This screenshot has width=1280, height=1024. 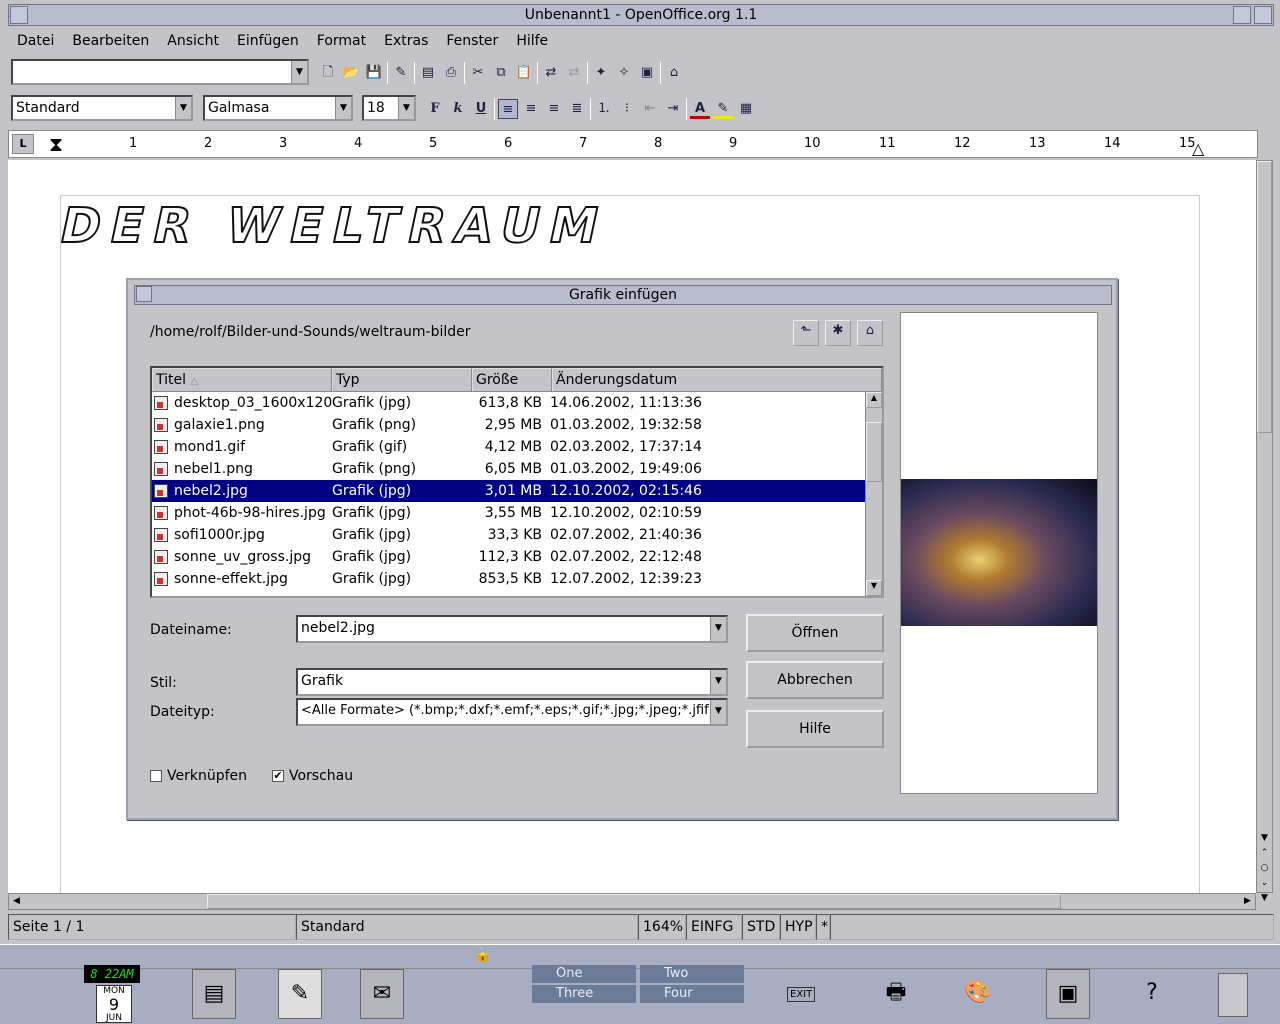 I want to click on font-size-select: 18 ▼, so click(x=389, y=108).